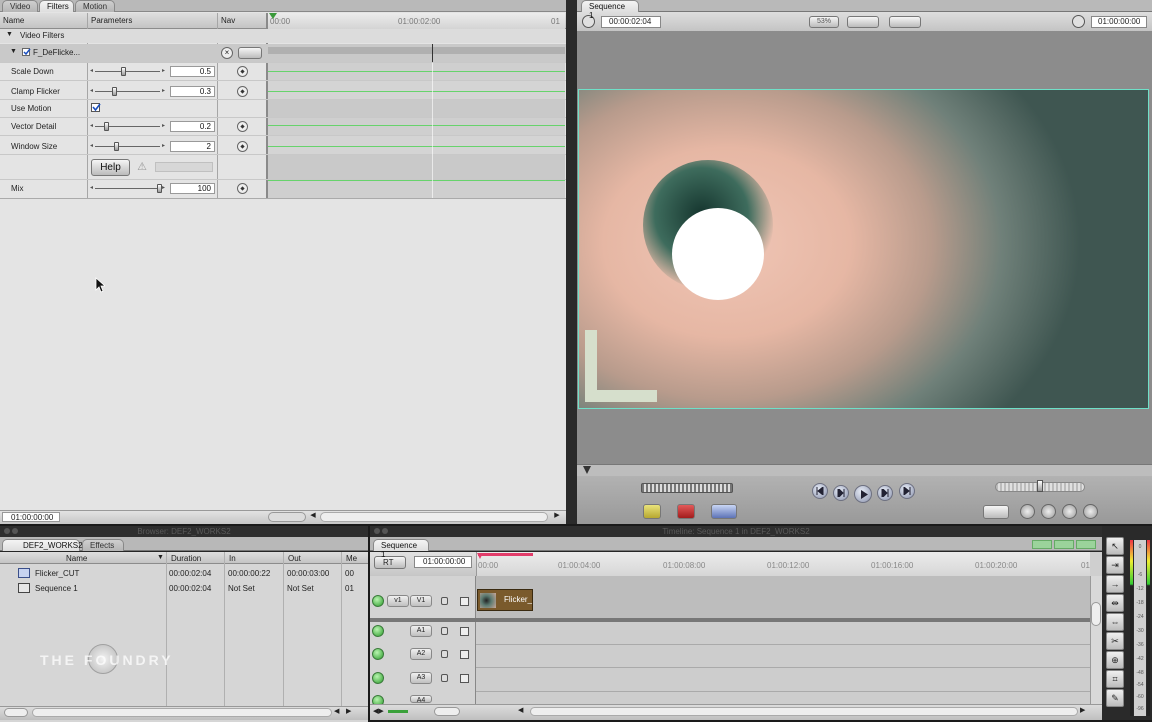 This screenshot has width=1152, height=722. Describe the element at coordinates (192, 126) in the screenshot. I see `field-vector-detail: 0.2` at that location.